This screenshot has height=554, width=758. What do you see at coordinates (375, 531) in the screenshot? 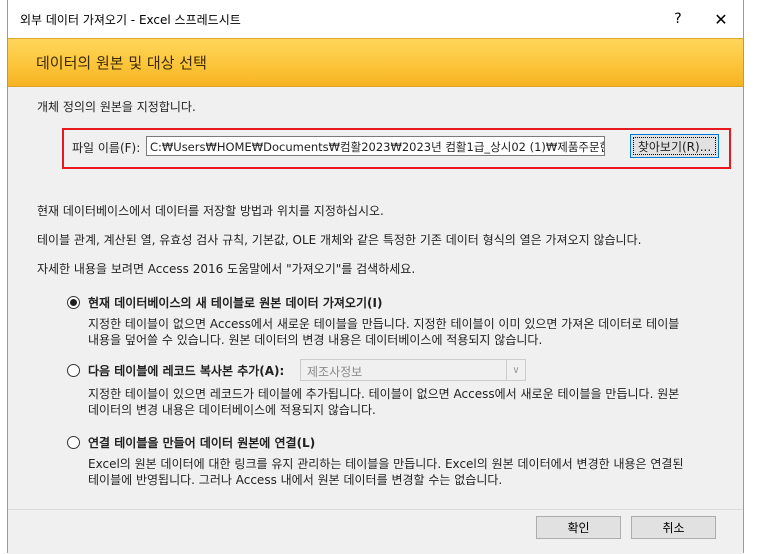
I see `dialog-footer: 확인 취소` at bounding box center [375, 531].